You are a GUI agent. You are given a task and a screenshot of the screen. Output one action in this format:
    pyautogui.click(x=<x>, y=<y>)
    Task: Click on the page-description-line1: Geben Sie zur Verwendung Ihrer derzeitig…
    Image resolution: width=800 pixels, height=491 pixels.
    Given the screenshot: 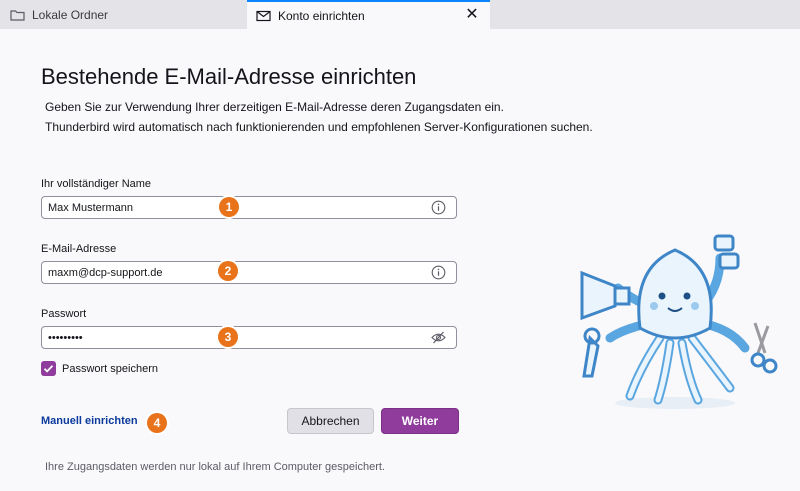 What is the action you would take?
    pyautogui.click(x=274, y=107)
    